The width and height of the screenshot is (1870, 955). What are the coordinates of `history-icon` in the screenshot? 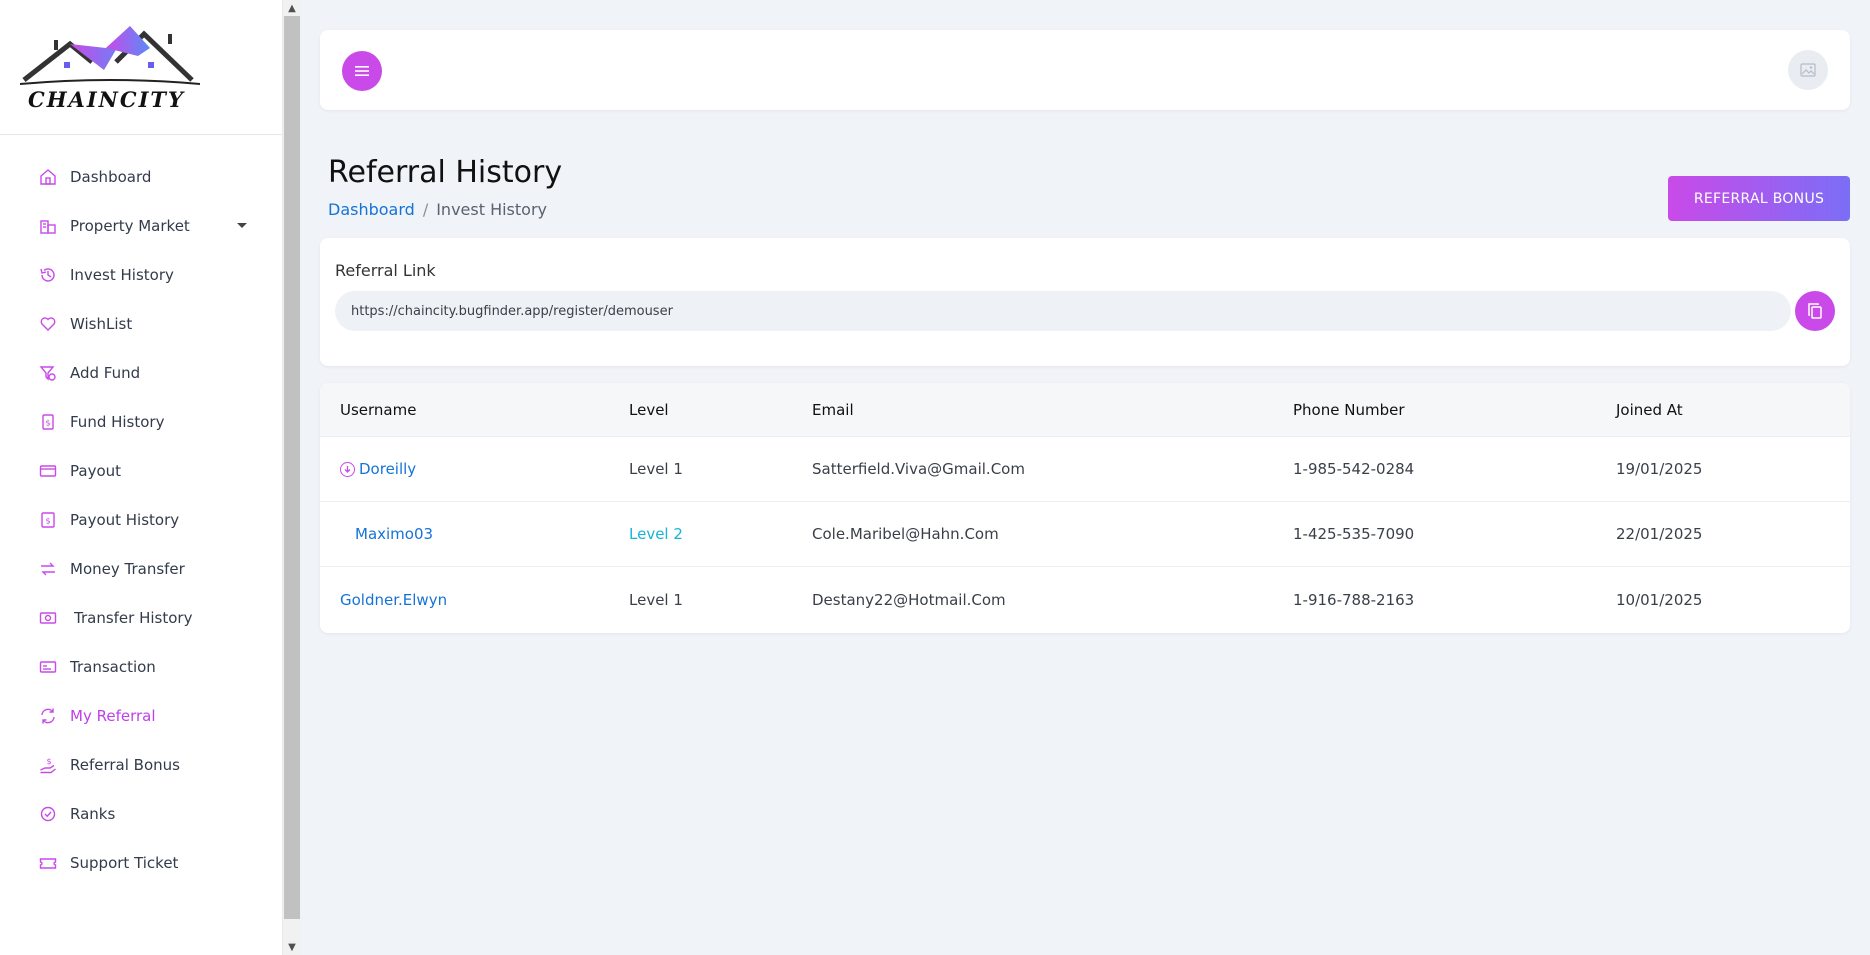 It's located at (48, 275).